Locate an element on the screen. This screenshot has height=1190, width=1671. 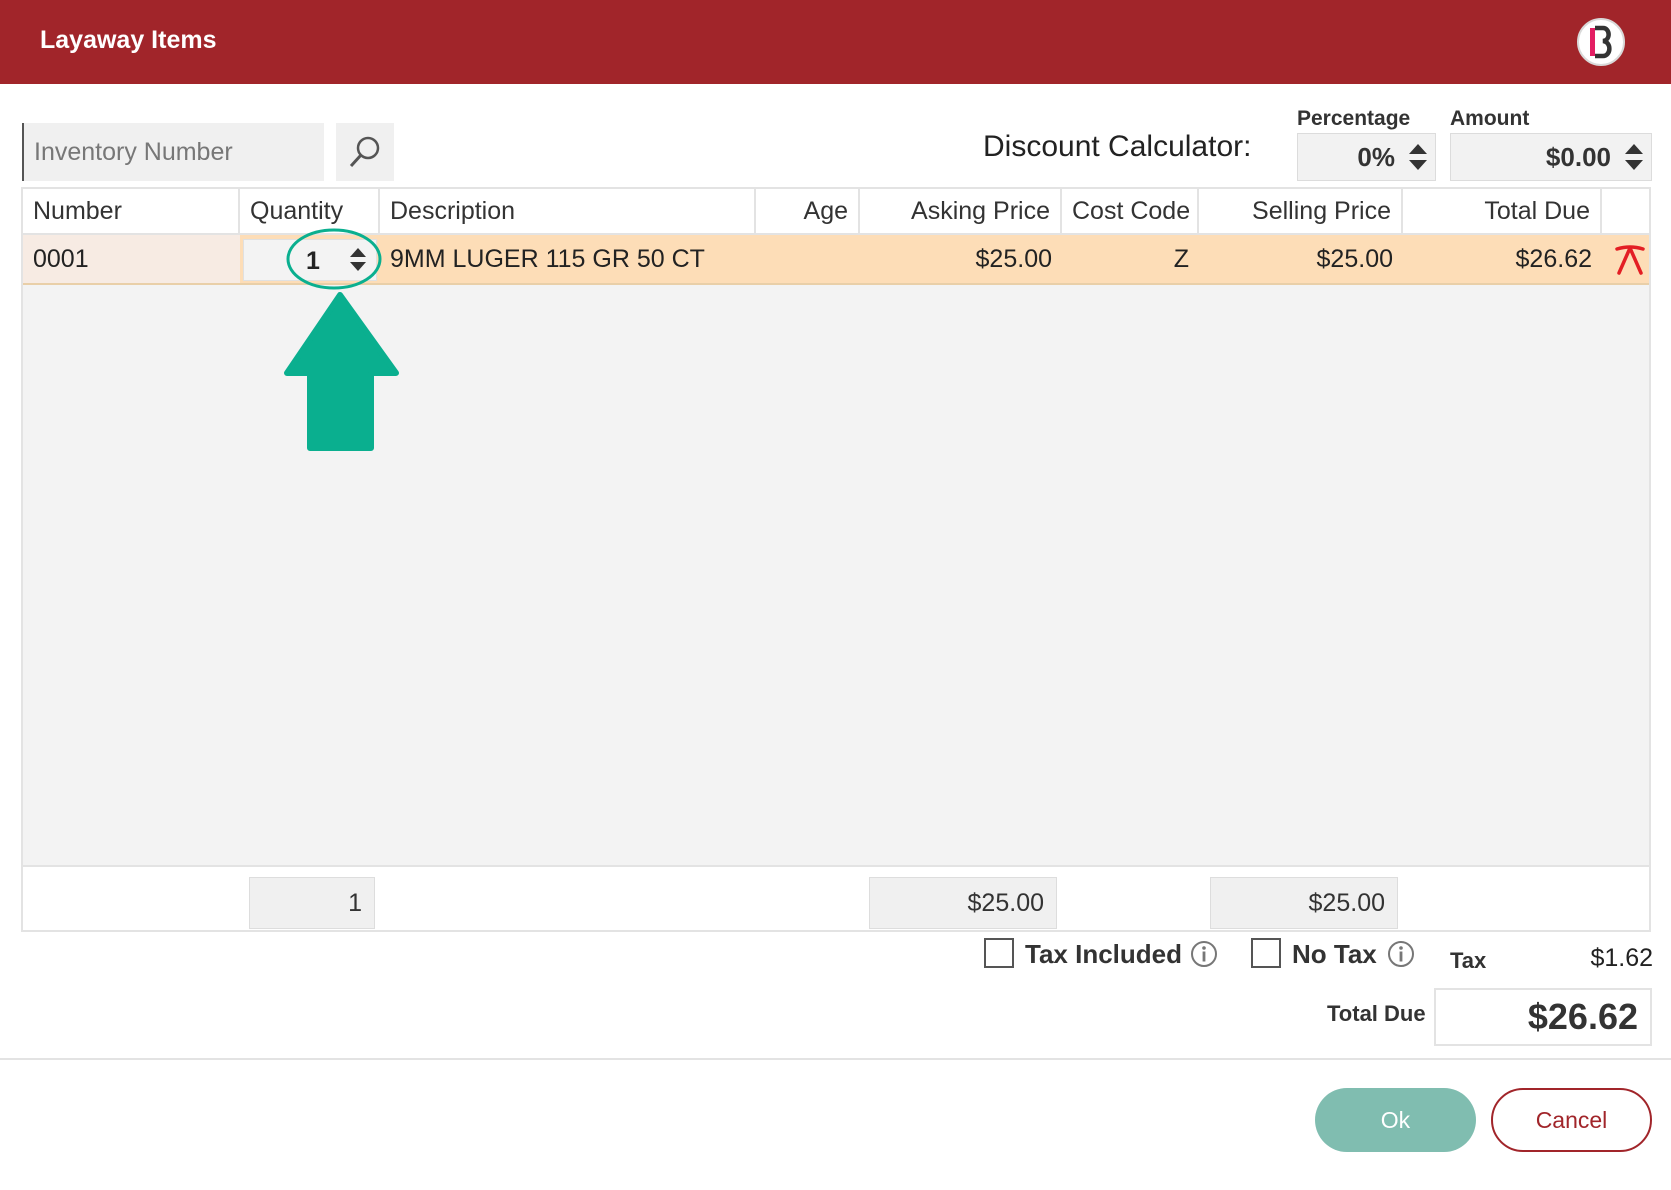
column-header-age: Age is located at coordinates (808, 211).